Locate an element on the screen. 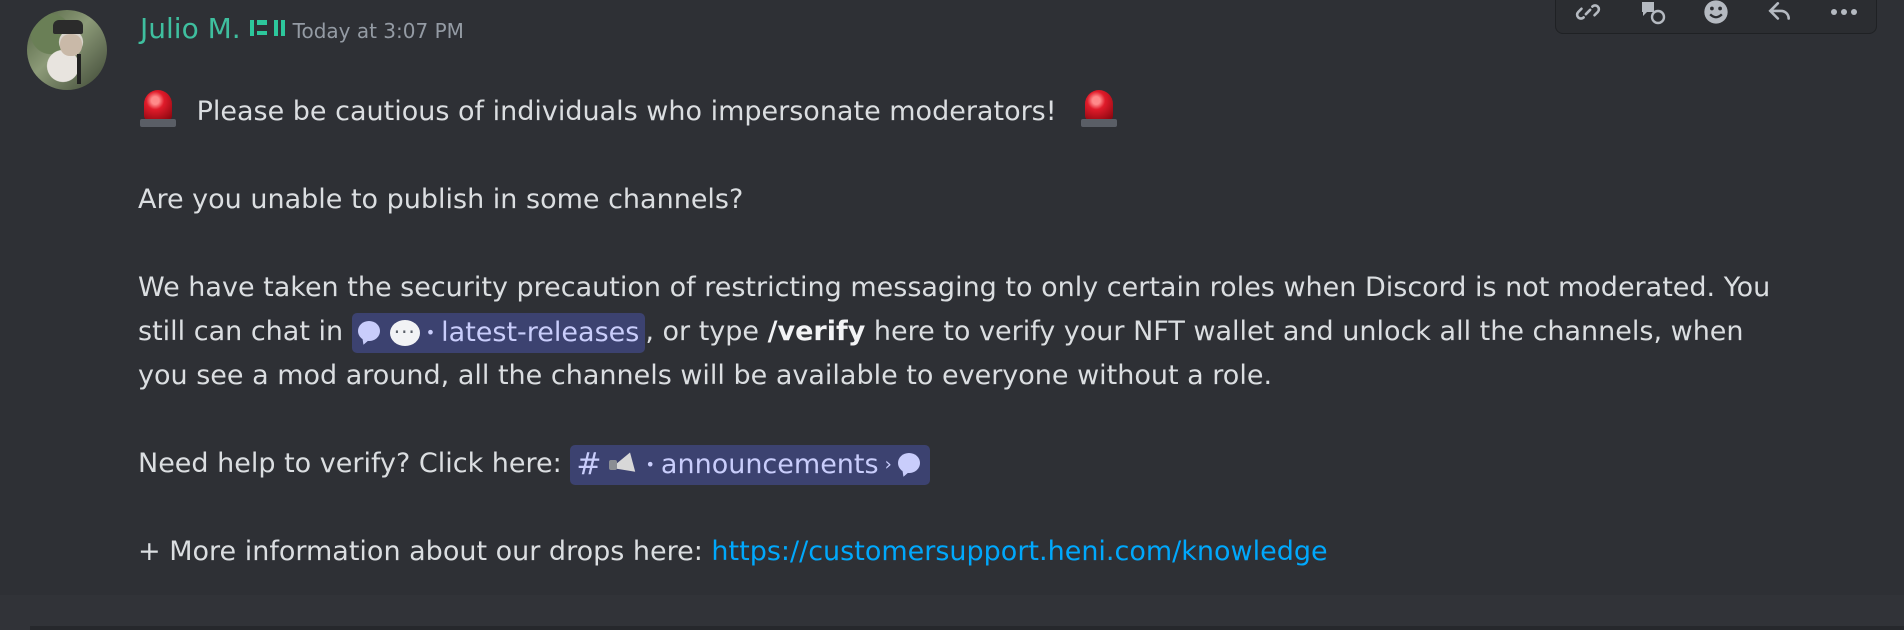 The height and width of the screenshot is (630, 1904). message-timestamp: Today at 3:07 PM is located at coordinates (378, 31).